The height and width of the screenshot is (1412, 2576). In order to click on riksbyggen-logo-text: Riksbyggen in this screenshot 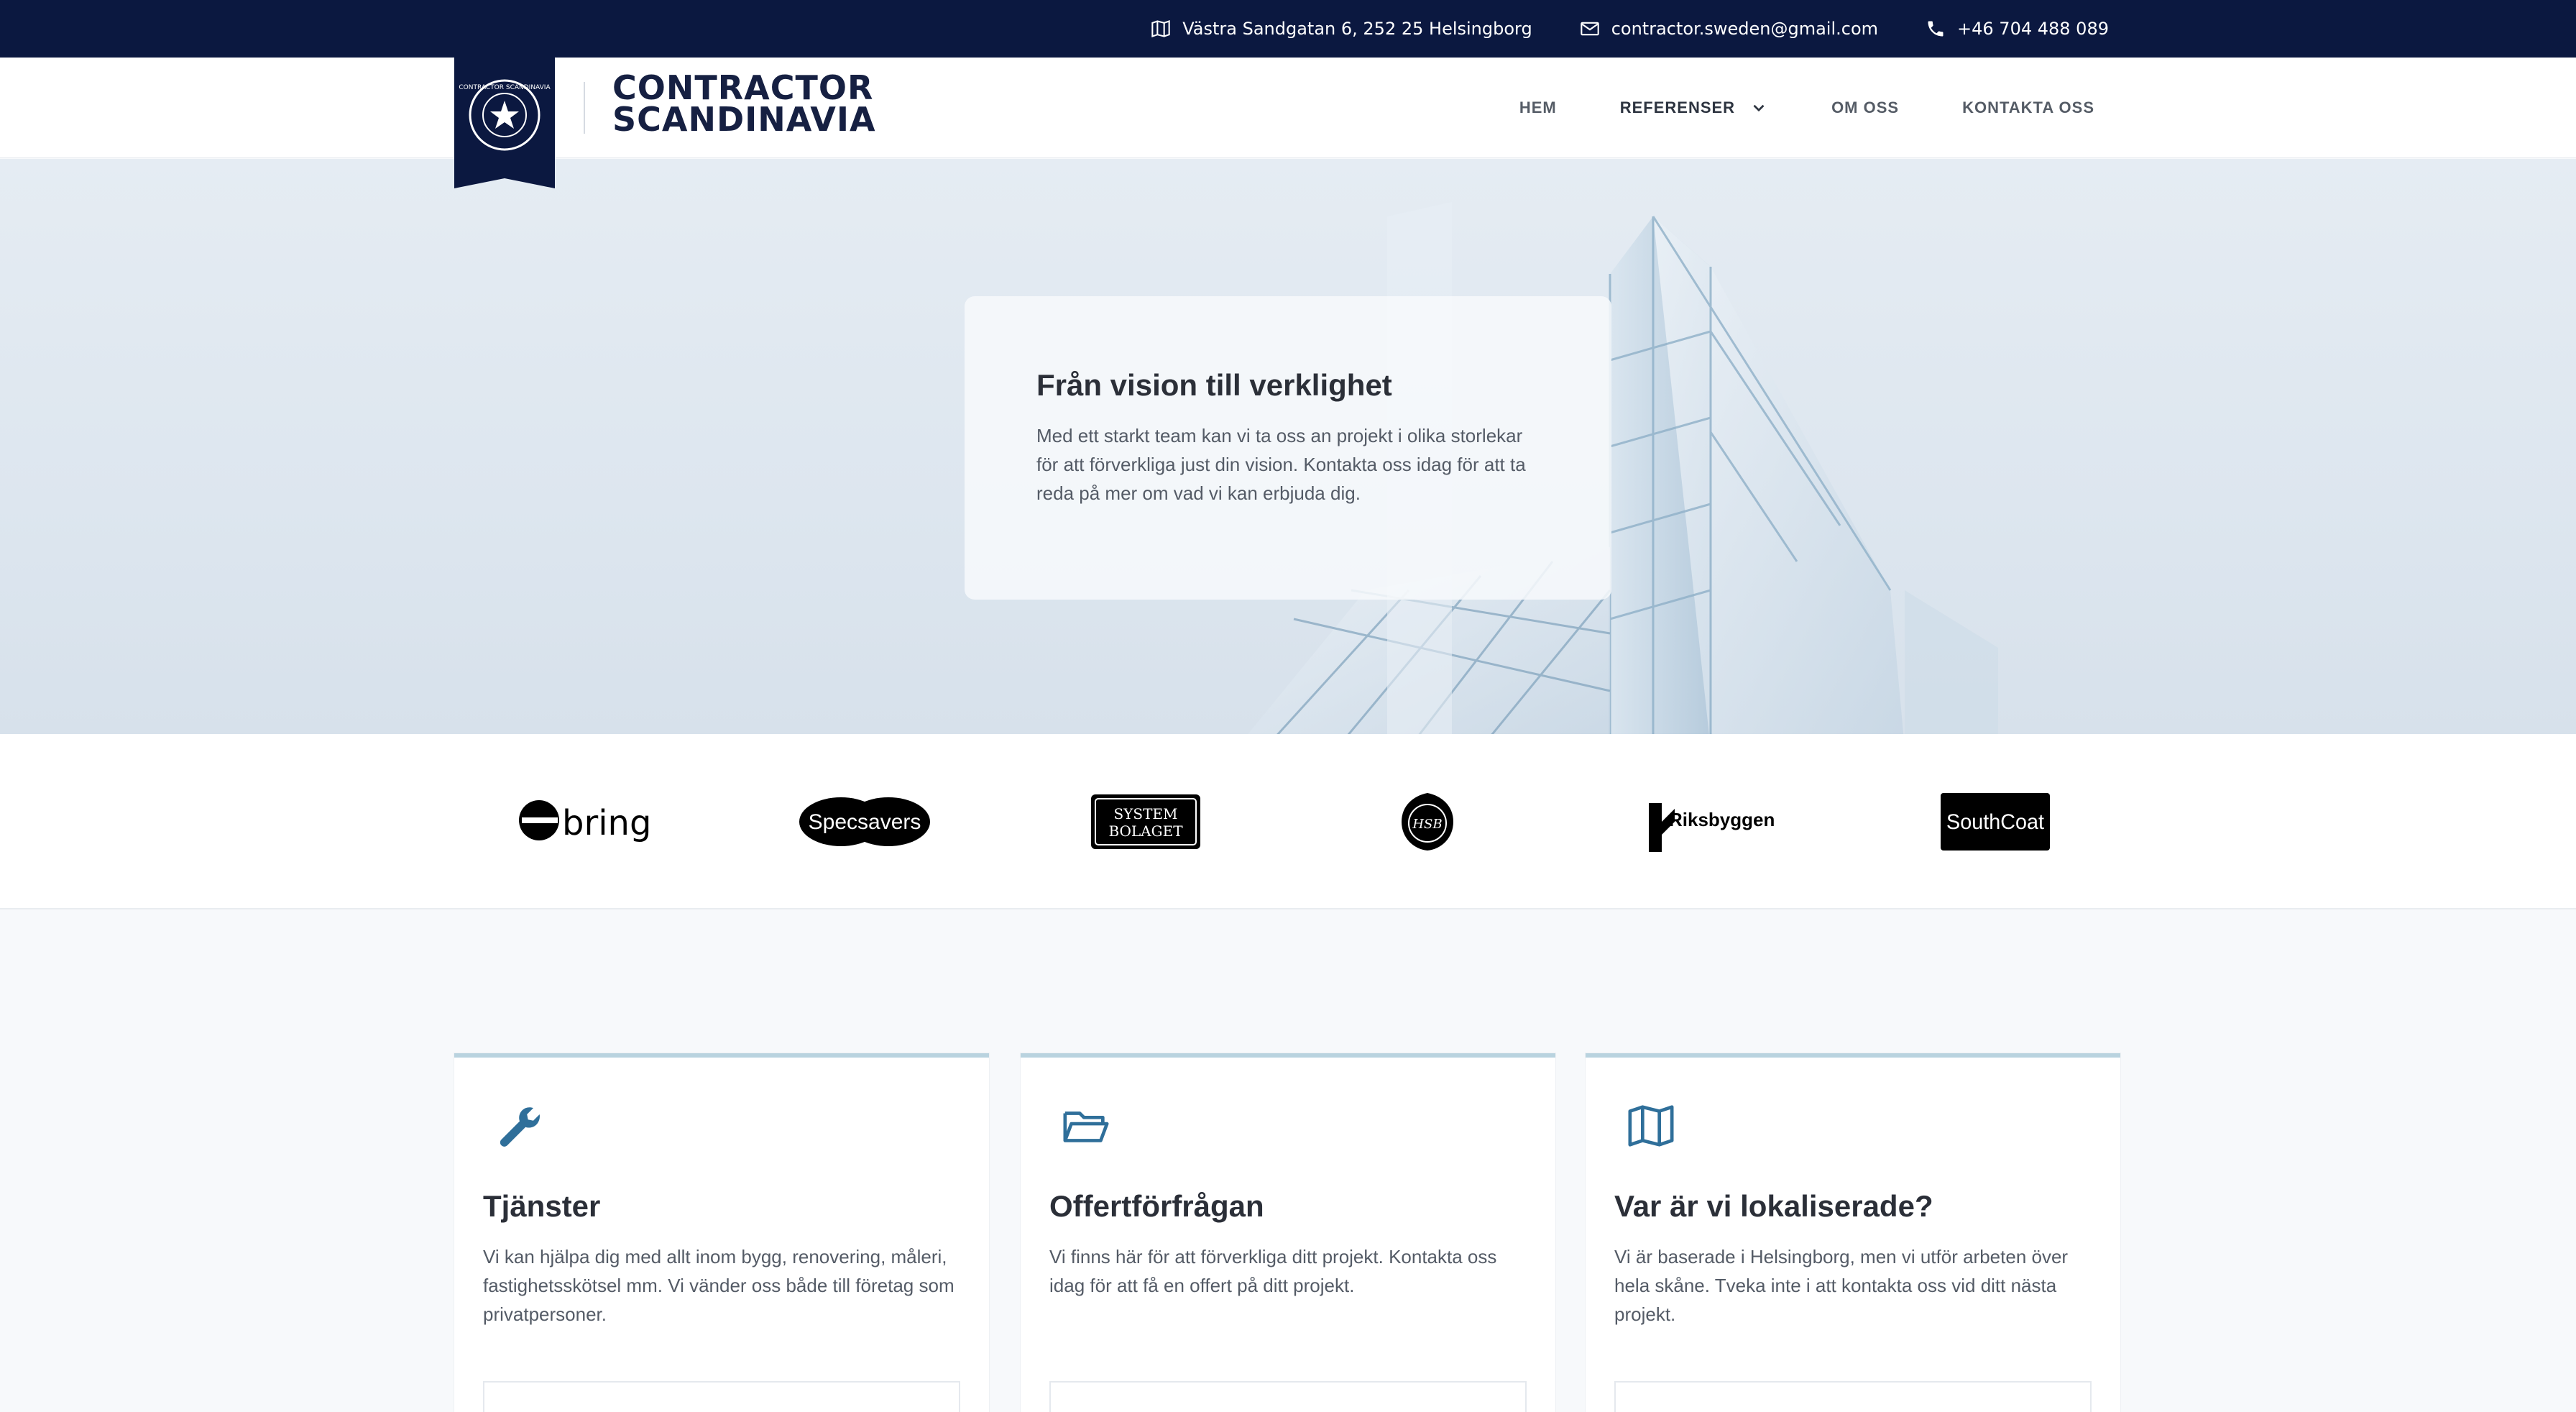, I will do `click(1722, 819)`.